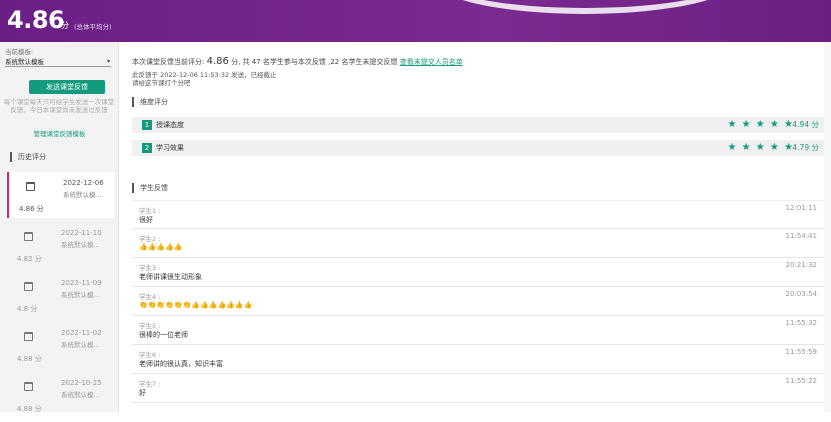 The height and width of the screenshot is (422, 831). What do you see at coordinates (805, 124) in the screenshot?
I see `dimension-score: 4.94 分` at bounding box center [805, 124].